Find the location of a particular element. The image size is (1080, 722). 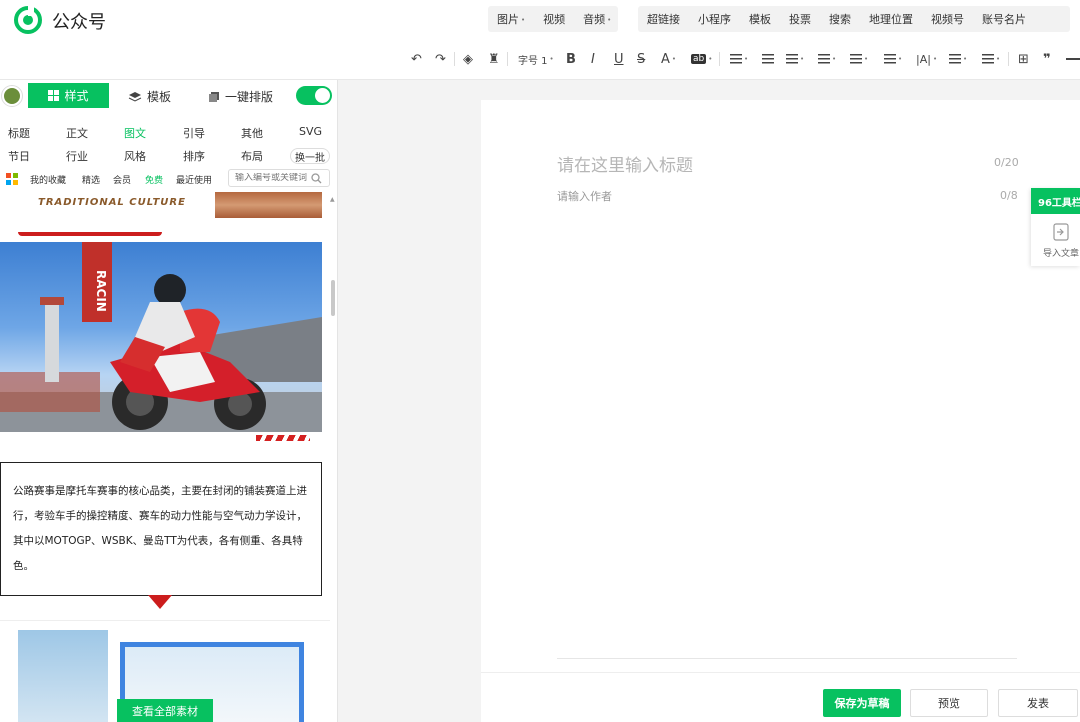

letter-spacing-icon: |A| is located at coordinates (923, 59).